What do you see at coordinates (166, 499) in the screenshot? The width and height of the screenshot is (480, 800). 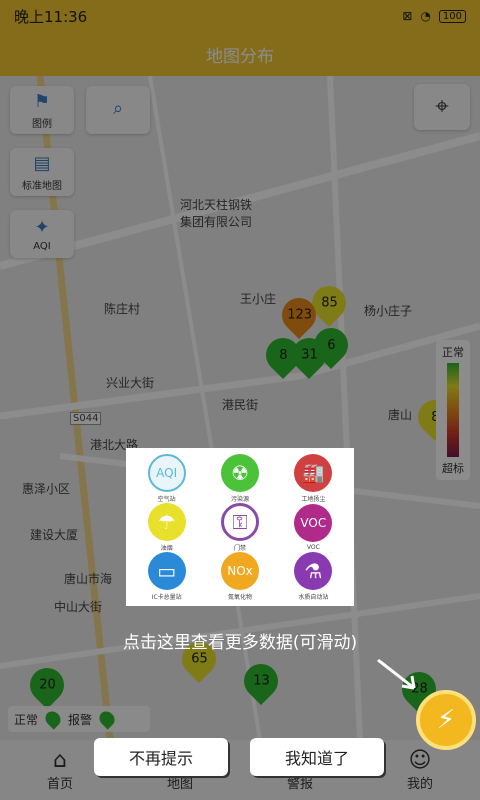 I see `data-type-label: 空气站` at bounding box center [166, 499].